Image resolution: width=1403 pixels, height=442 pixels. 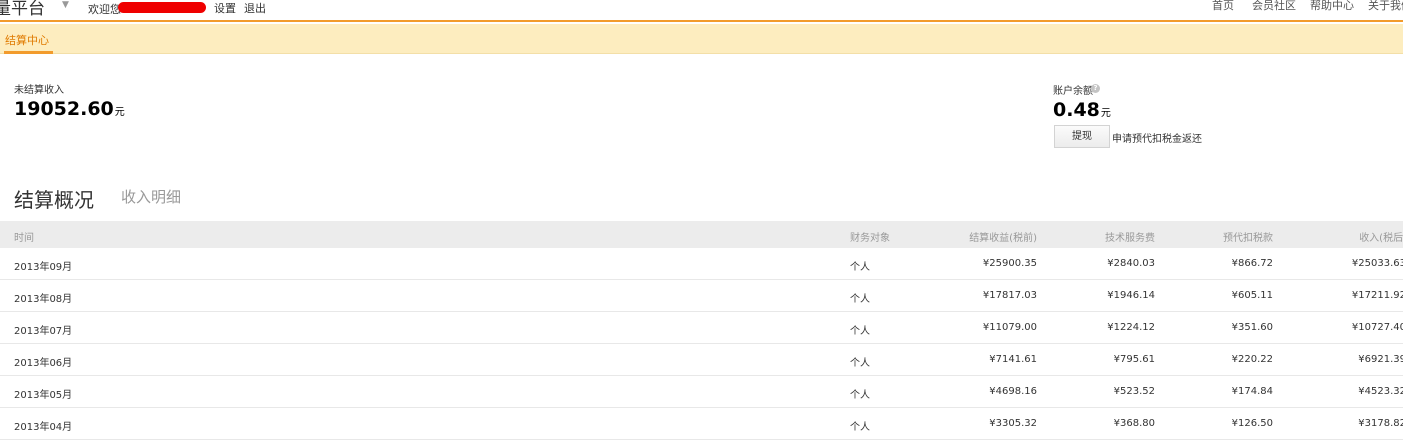 What do you see at coordinates (1252, 327) in the screenshot?
I see `cell-withheld-tax: ¥351.60` at bounding box center [1252, 327].